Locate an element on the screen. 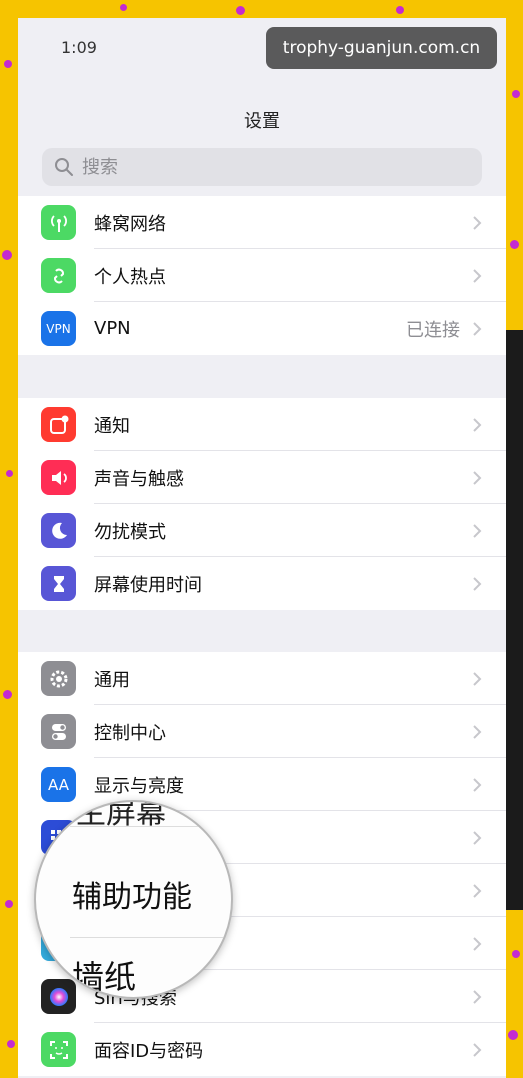 The image size is (523, 1078). hourglass-icon is located at coordinates (58, 583).